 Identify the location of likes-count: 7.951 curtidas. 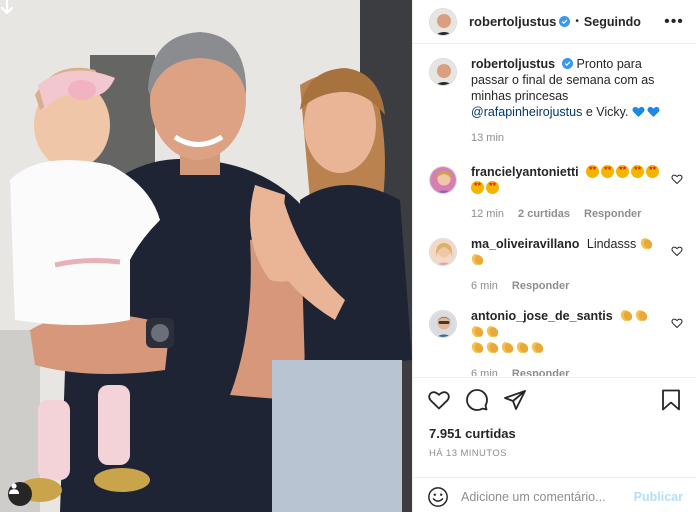
(554, 433).